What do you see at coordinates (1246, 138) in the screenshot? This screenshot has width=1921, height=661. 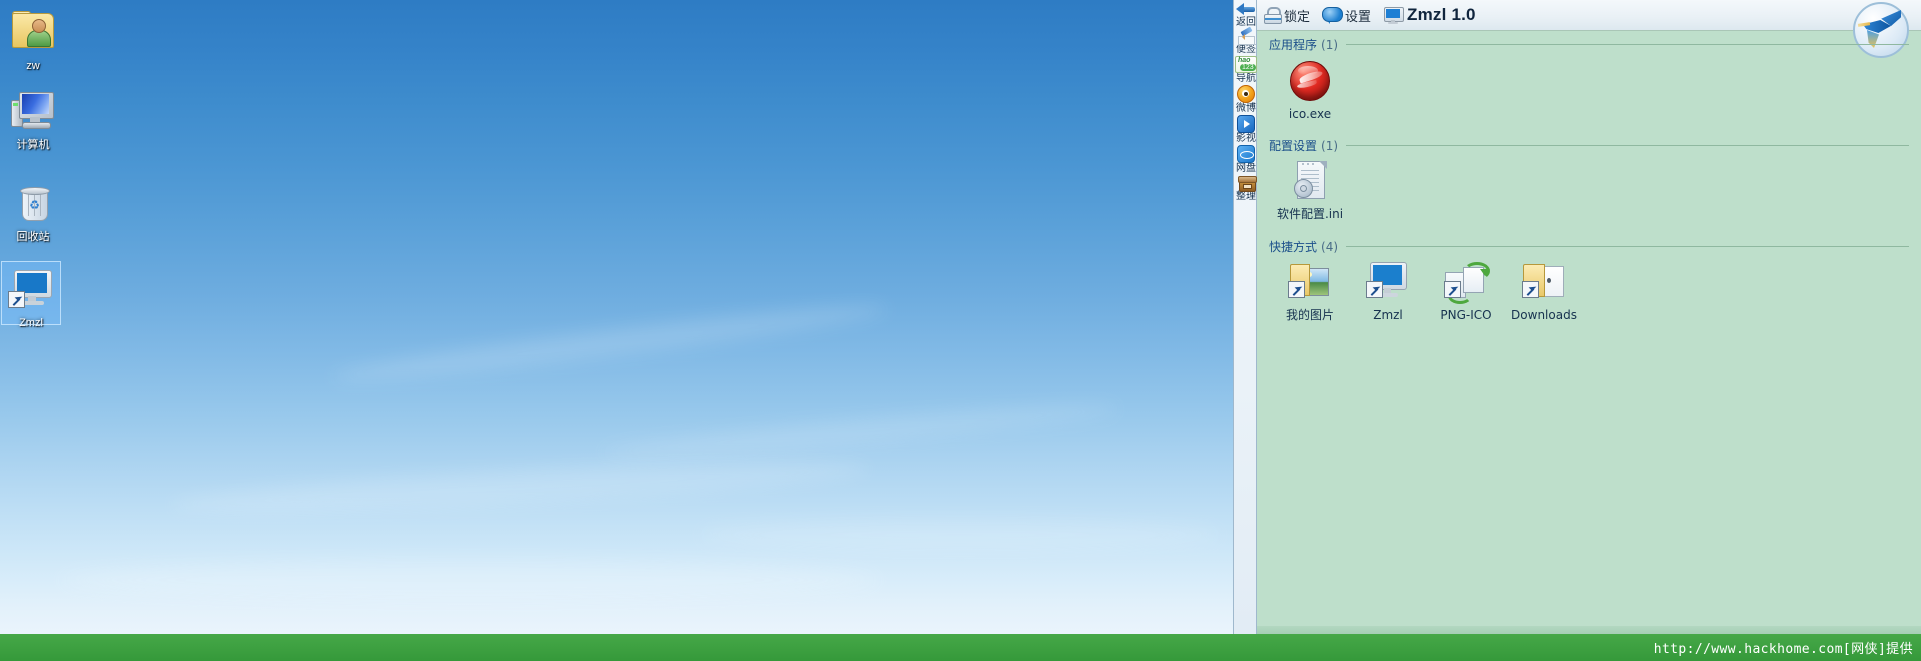 I see `tool-item-label: 影视` at bounding box center [1246, 138].